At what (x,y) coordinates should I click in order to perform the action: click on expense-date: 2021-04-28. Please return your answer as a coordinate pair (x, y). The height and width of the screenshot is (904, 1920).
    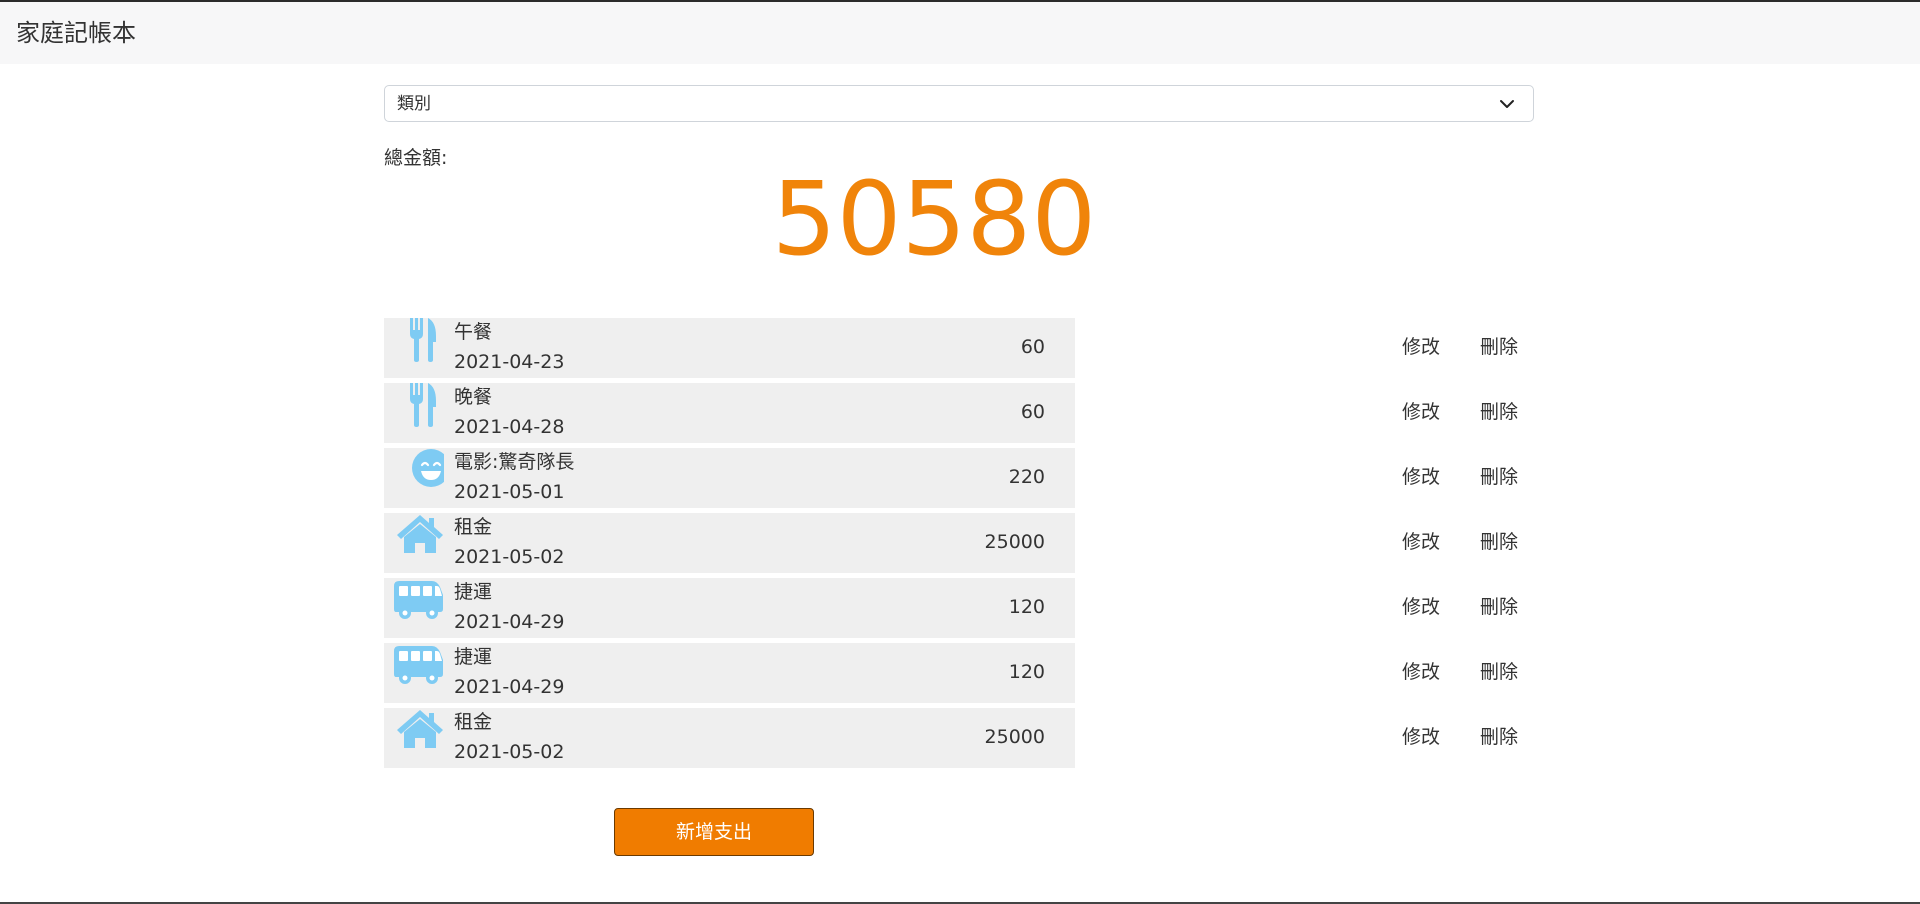
    Looking at the image, I should click on (509, 427).